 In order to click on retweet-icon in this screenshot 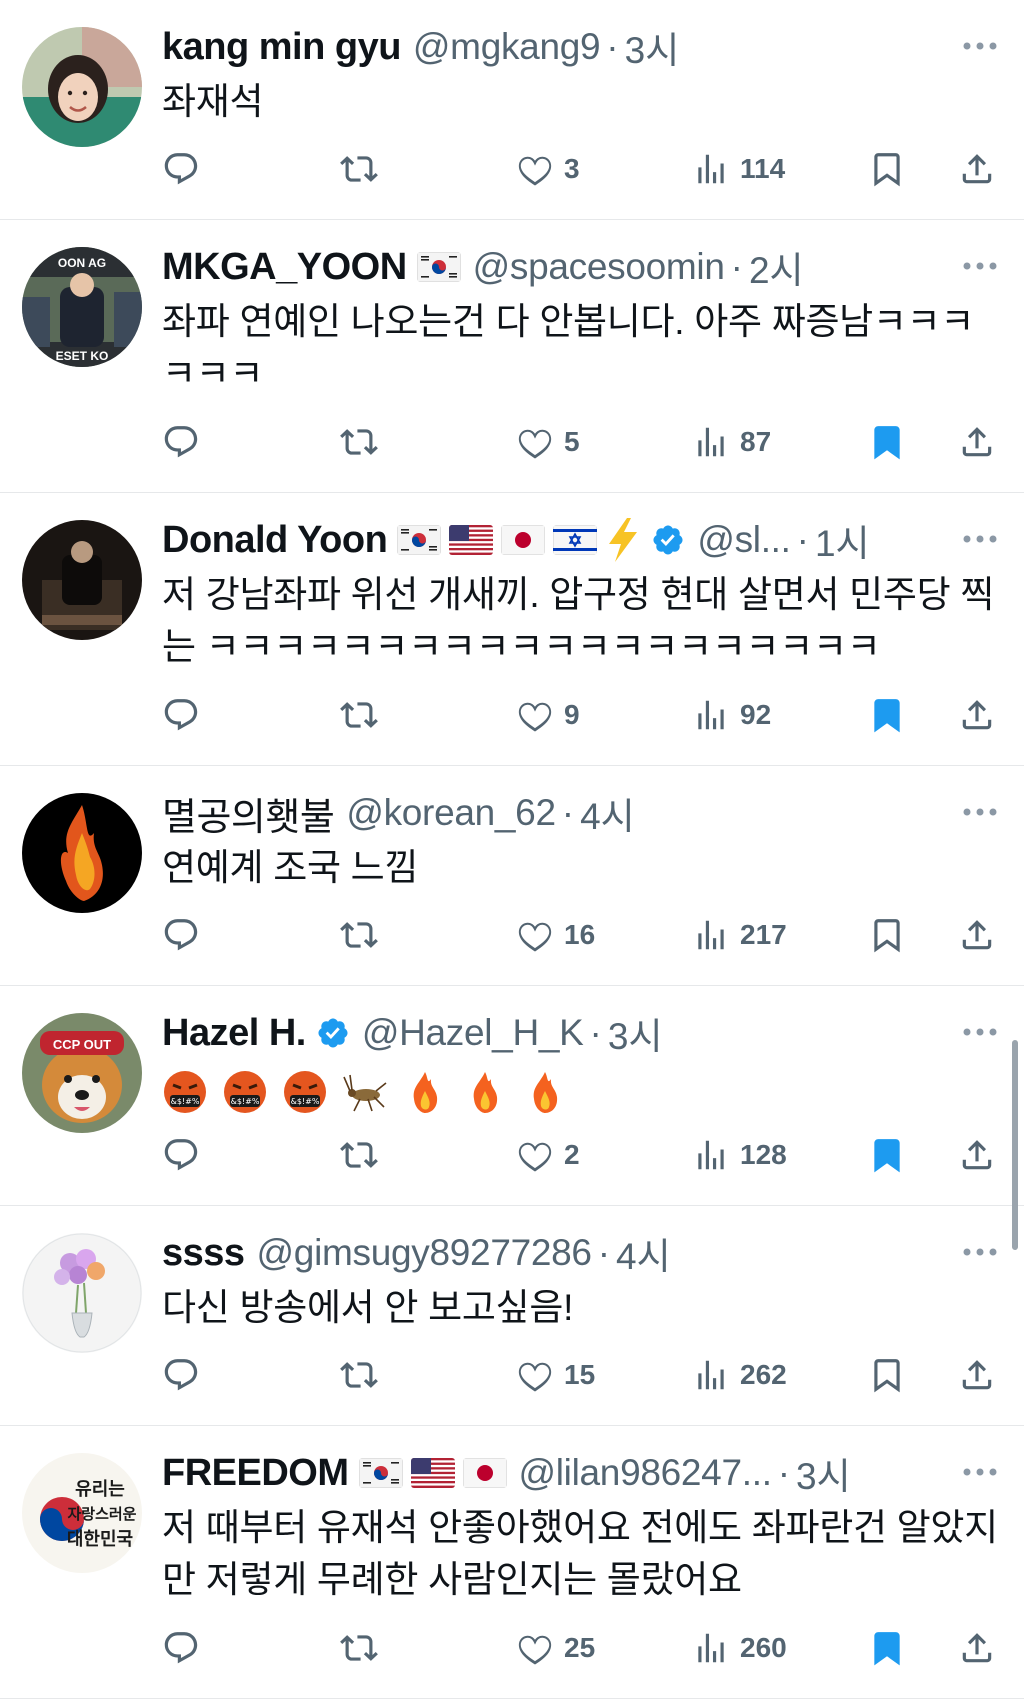, I will do `click(359, 1155)`.